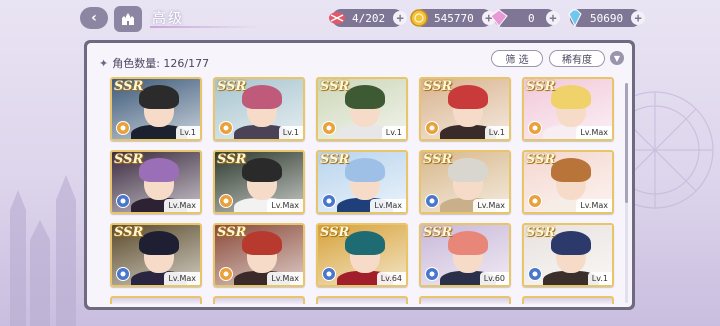  I want to click on back-arrow-icon: ‹, so click(94, 18).